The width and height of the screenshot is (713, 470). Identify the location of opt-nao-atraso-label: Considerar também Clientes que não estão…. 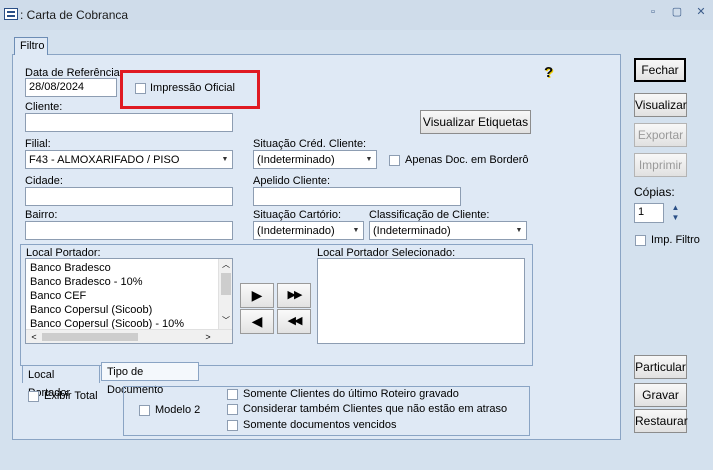
(375, 409).